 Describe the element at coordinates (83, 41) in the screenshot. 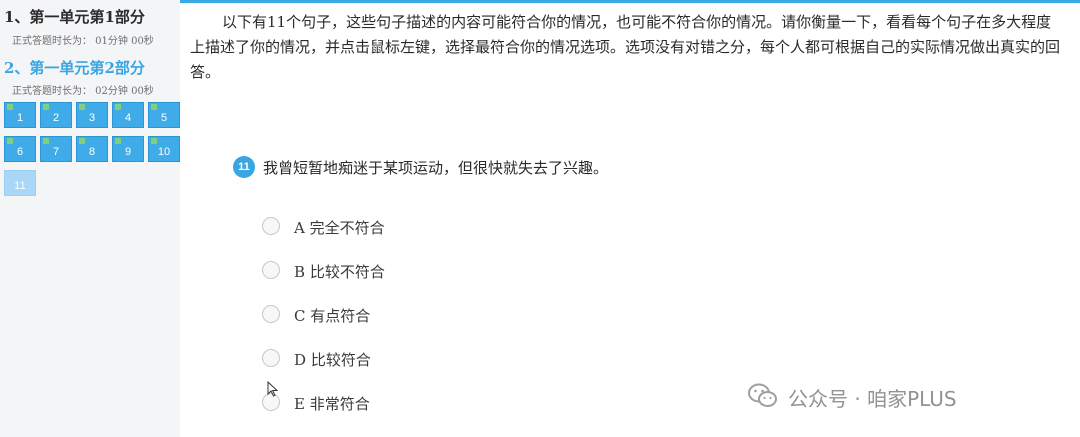

I see `section-1-time: 正式答题时长为： 01分钟 00秒` at that location.